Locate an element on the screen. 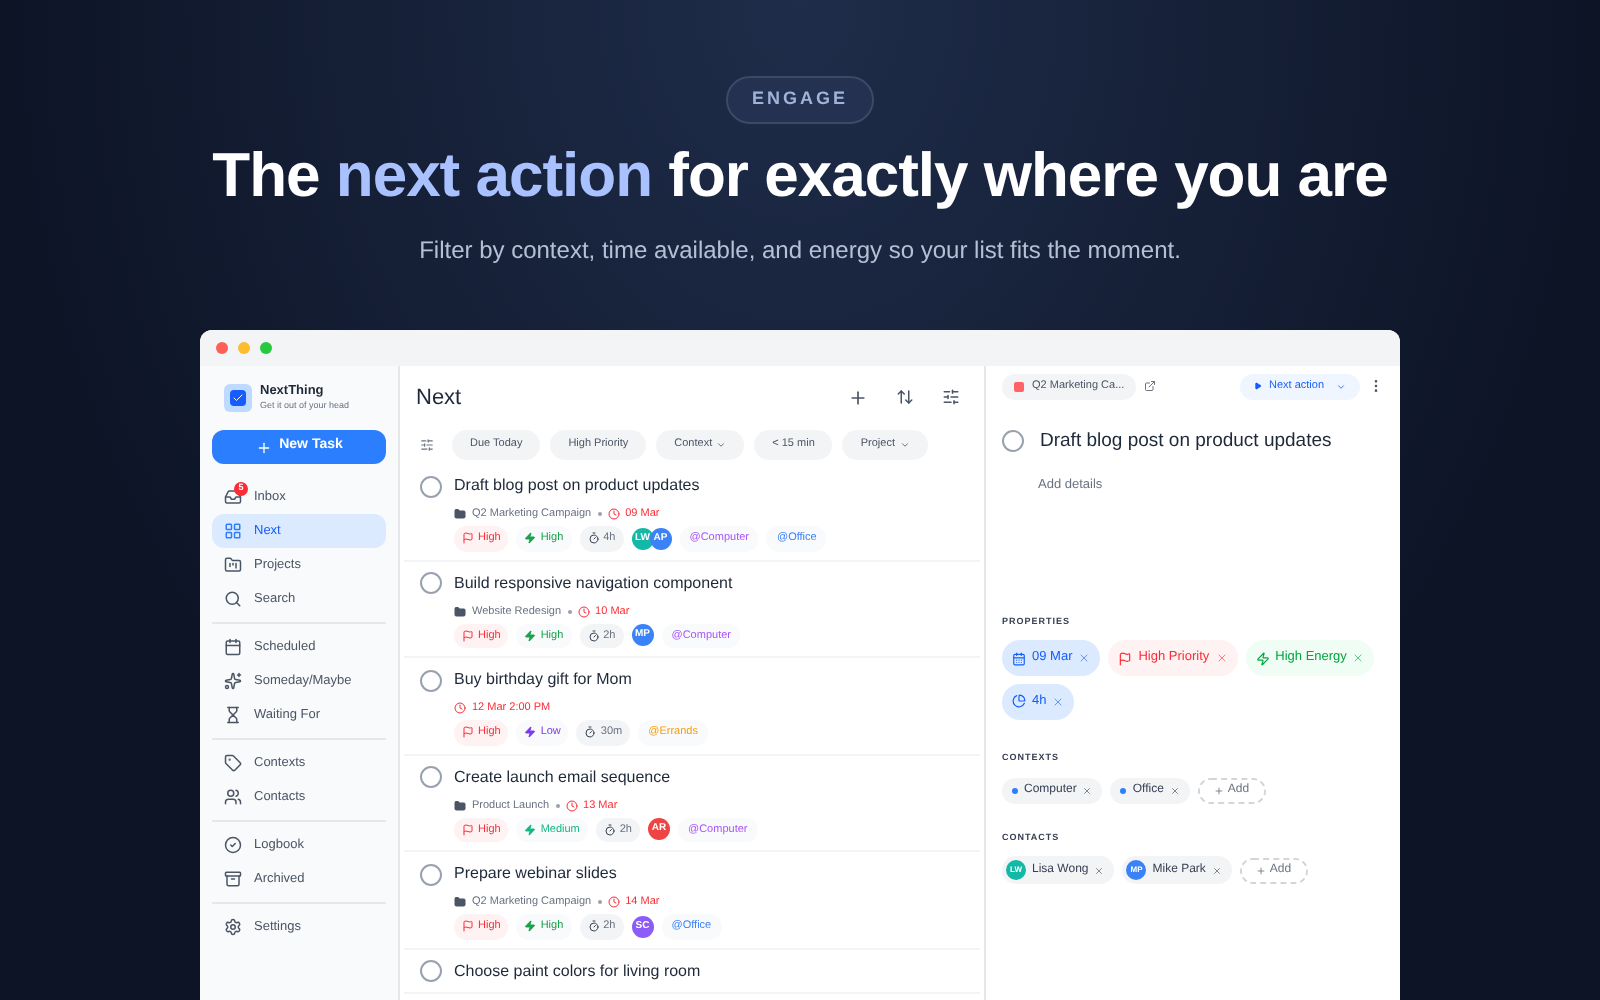 The image size is (1600, 1000). task-title: Choose paint colors for living room is located at coordinates (577, 971).